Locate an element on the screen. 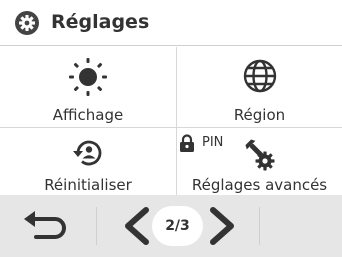  back-arrow-icon is located at coordinates (47, 226).